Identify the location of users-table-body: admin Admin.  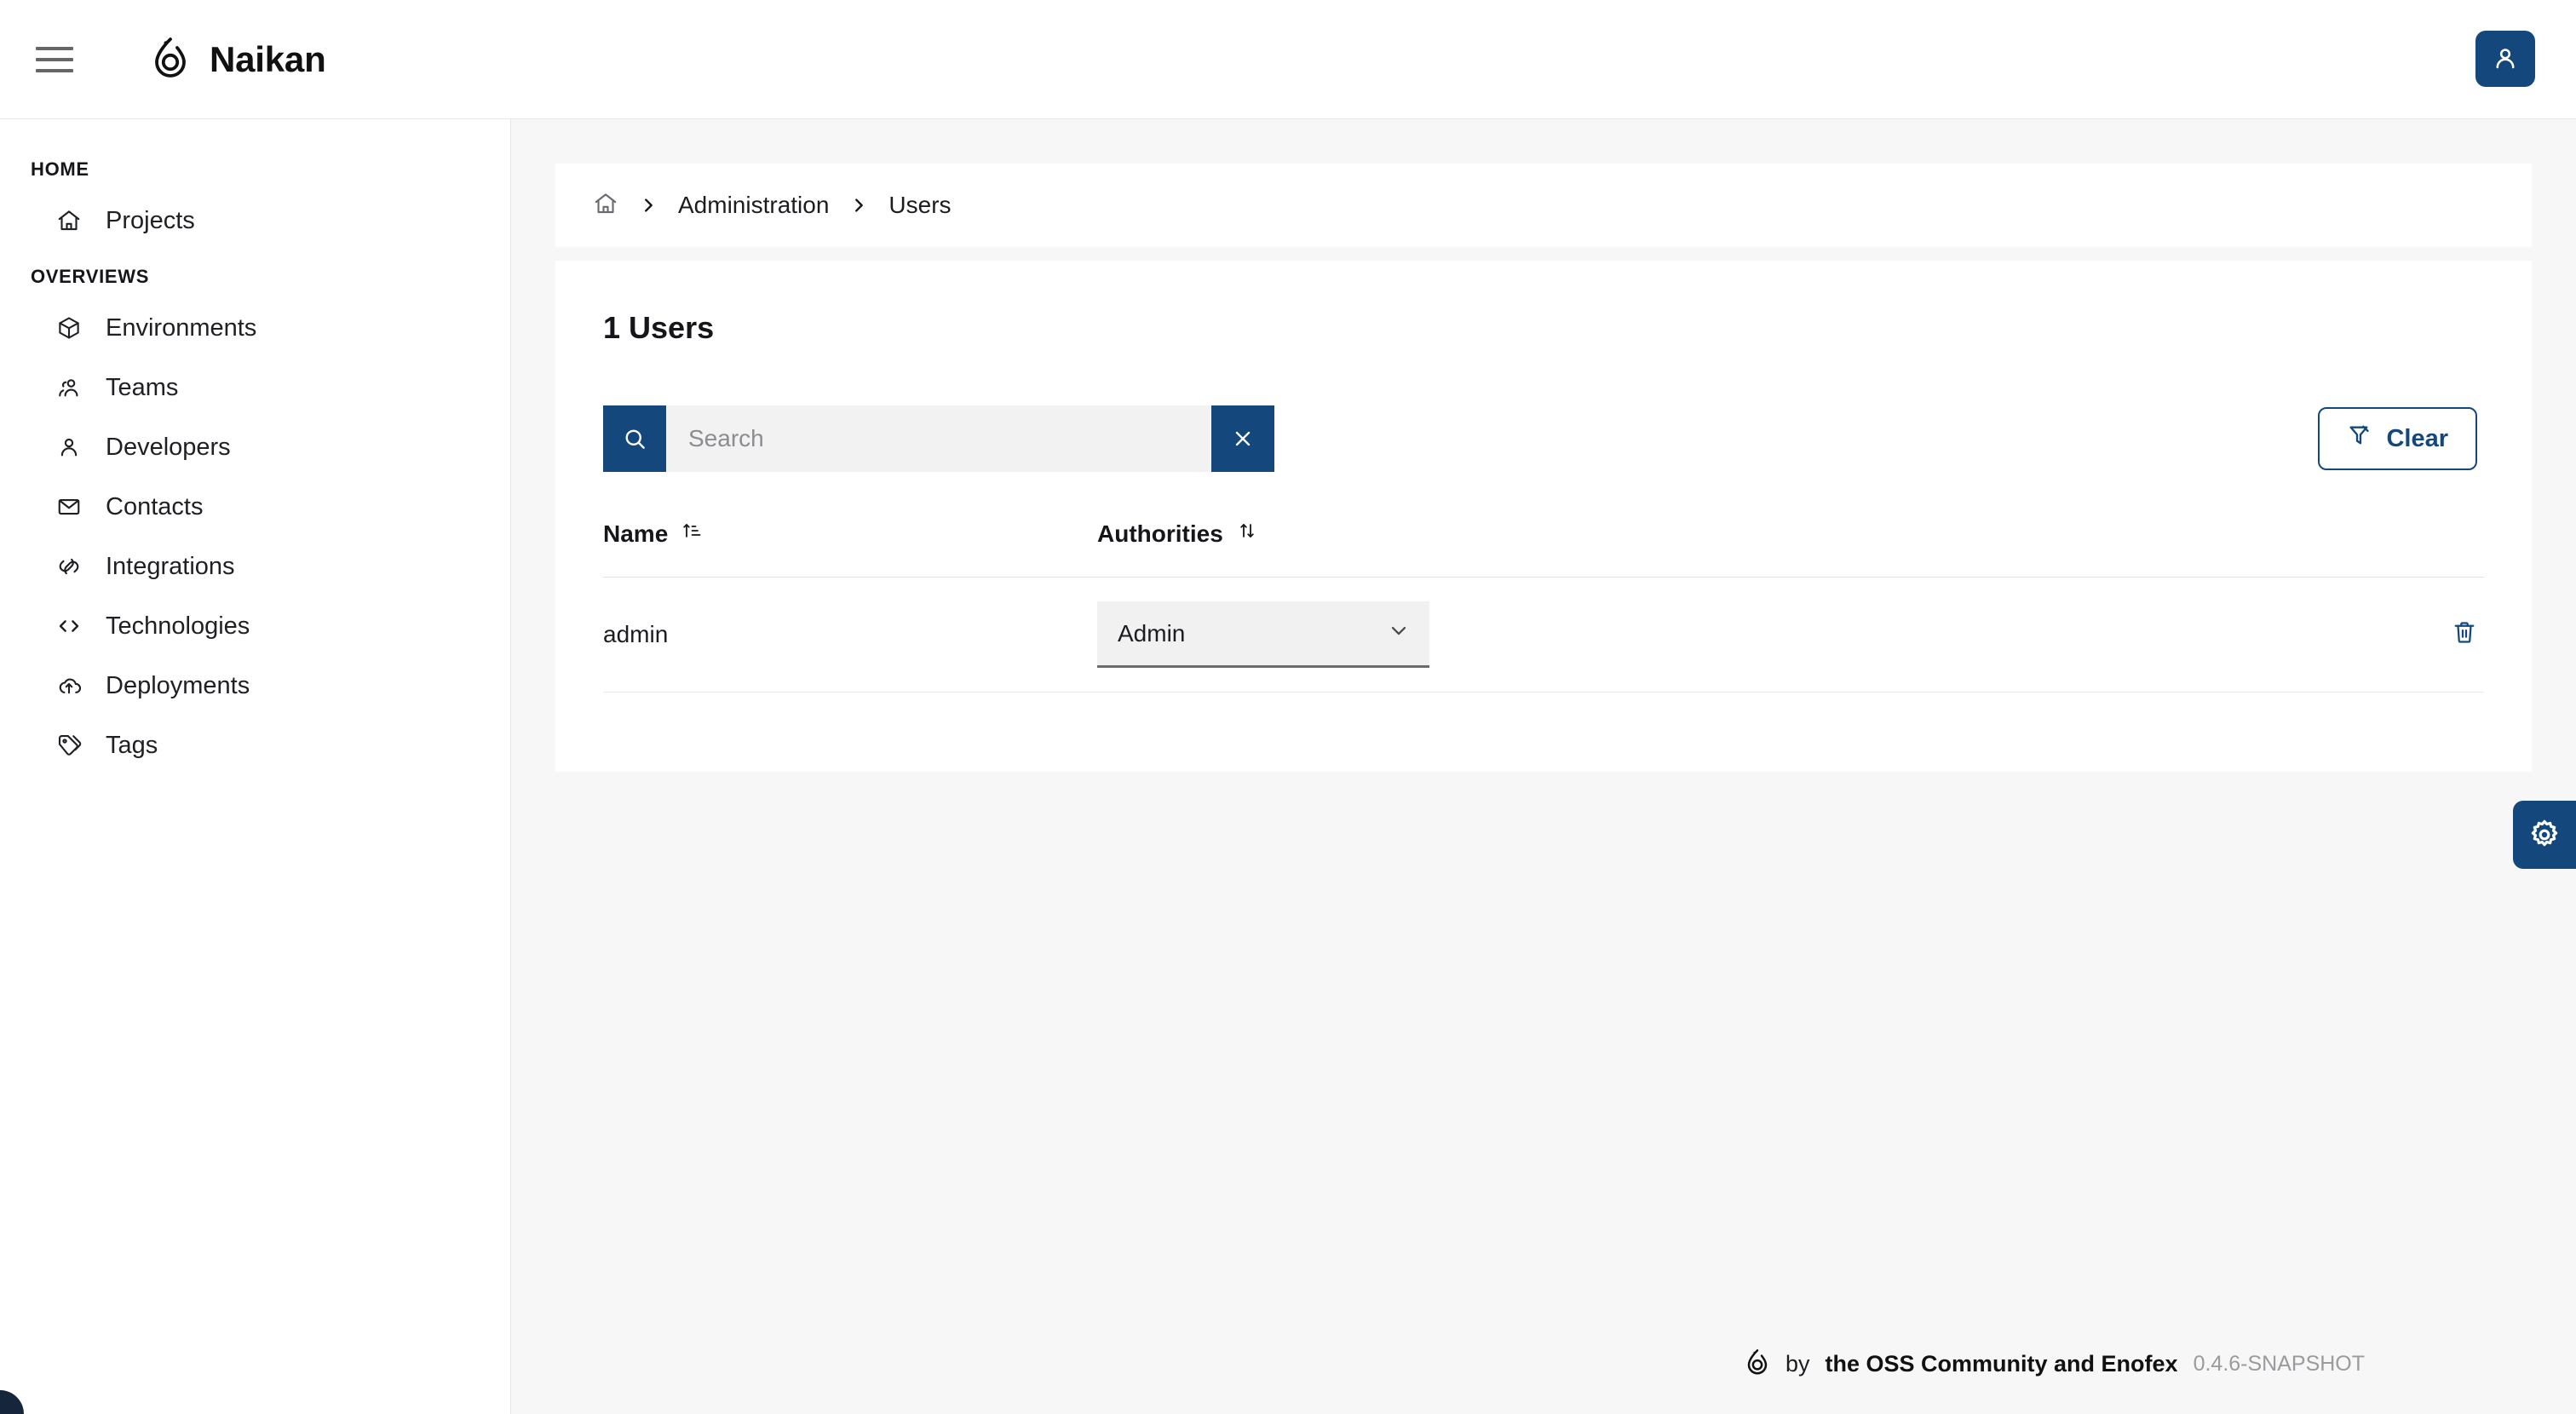
(1543, 635).